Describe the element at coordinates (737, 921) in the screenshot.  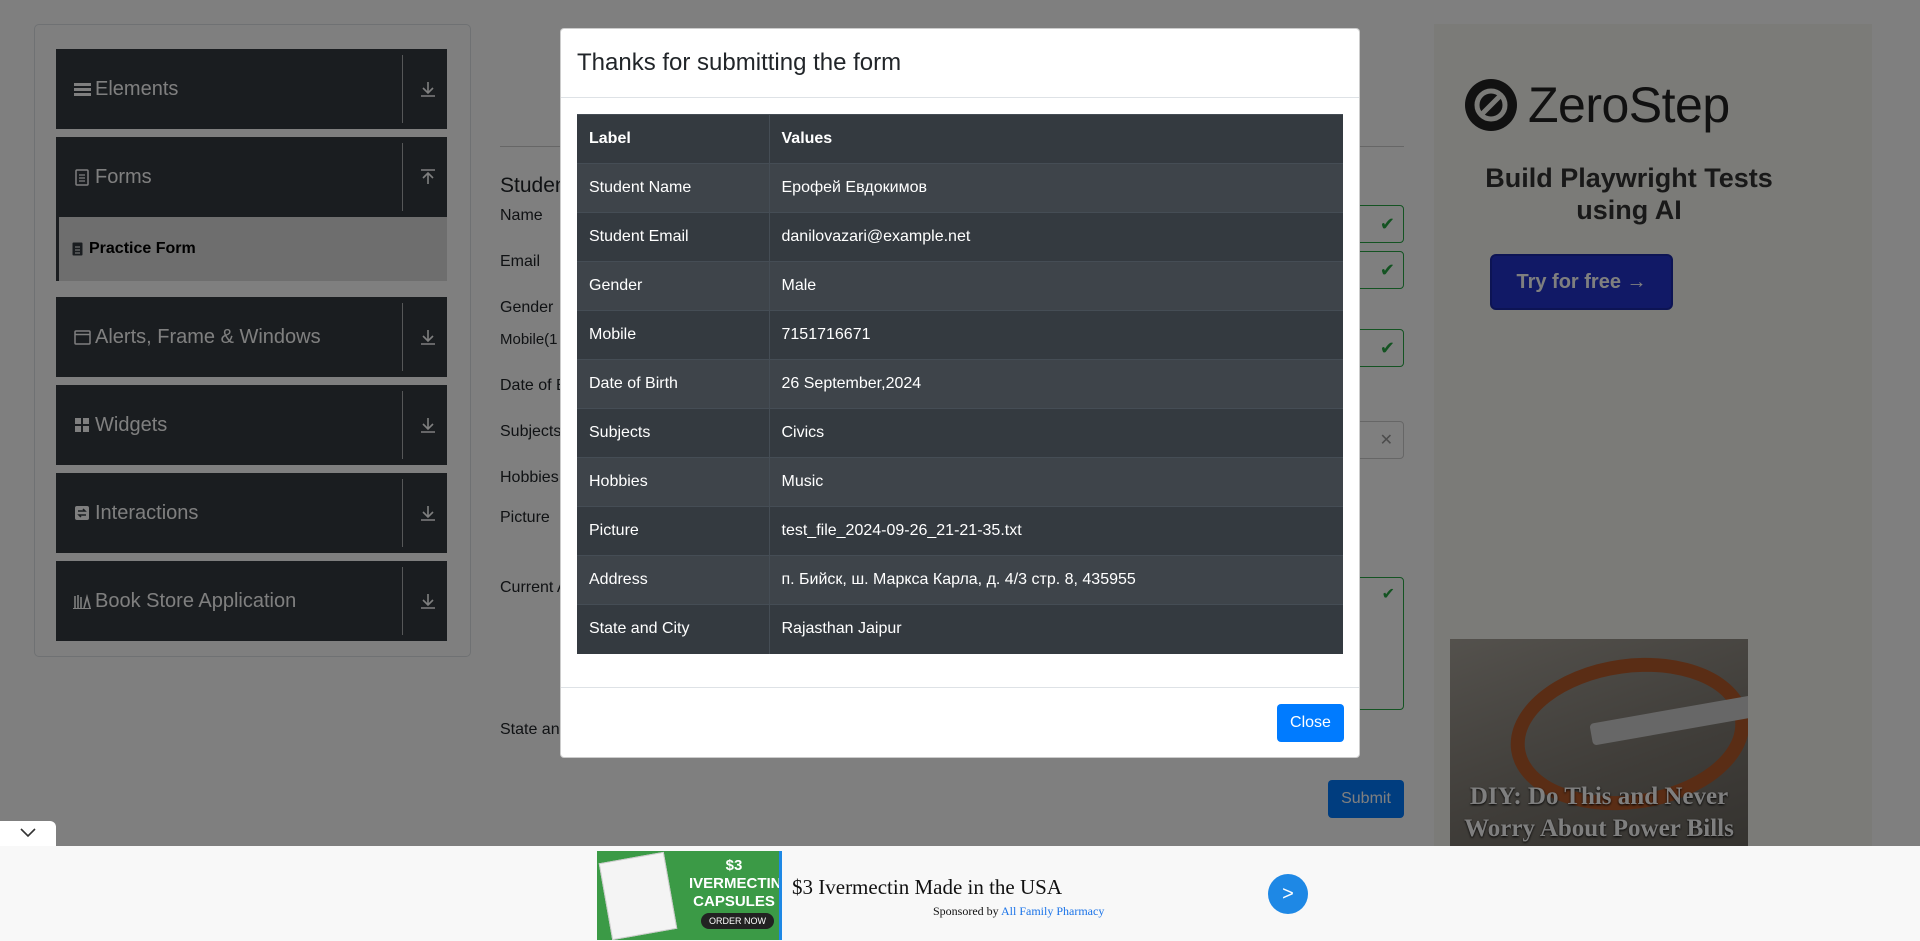
I see `ad-image-order: ORDER NOW` at that location.